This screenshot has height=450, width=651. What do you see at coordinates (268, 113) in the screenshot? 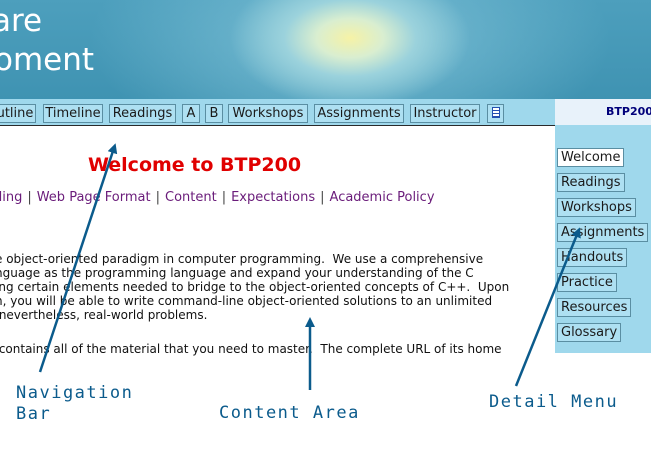
I see `nav-item-workshops: Workshops` at bounding box center [268, 113].